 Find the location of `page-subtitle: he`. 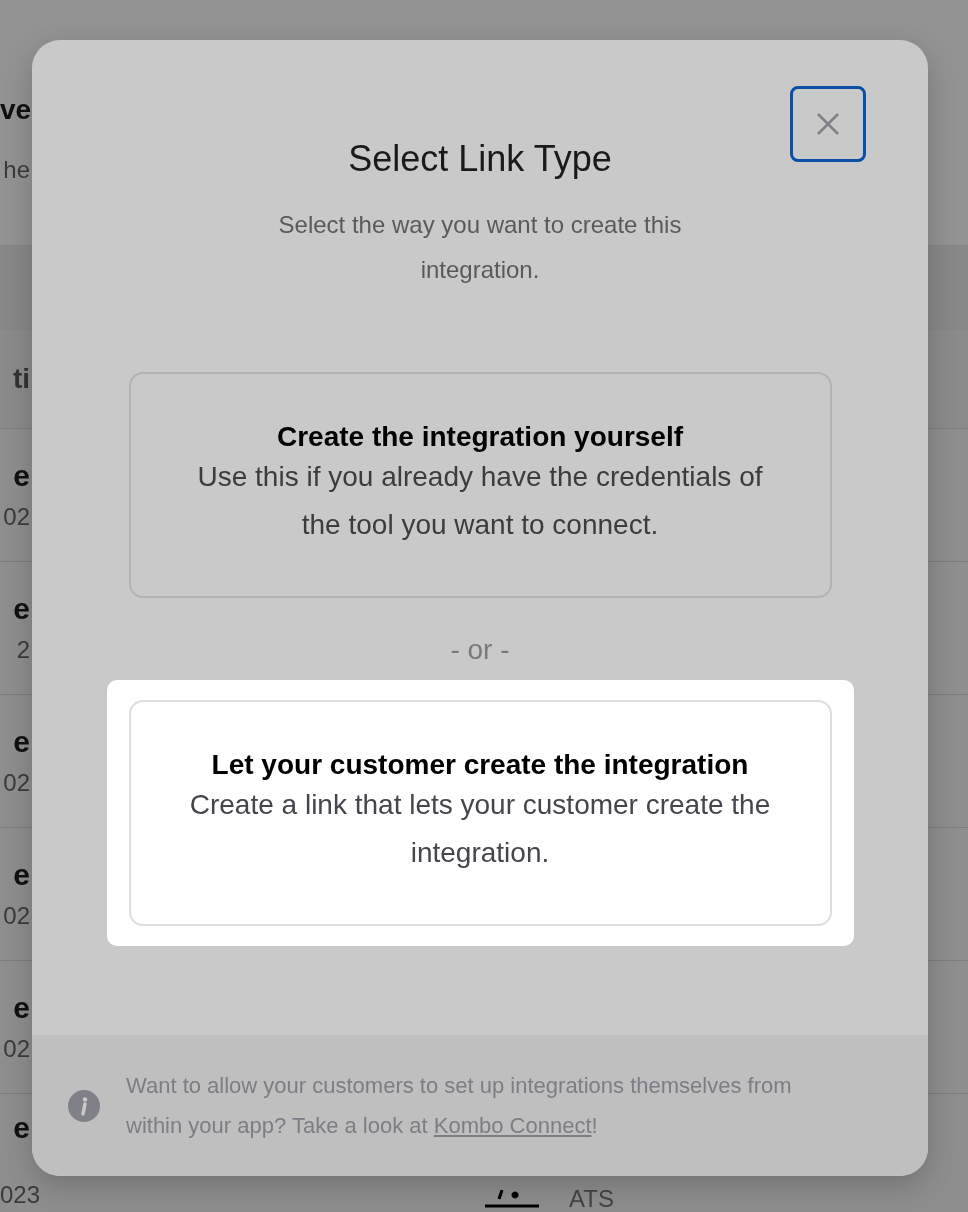

page-subtitle: he is located at coordinates (16, 170).